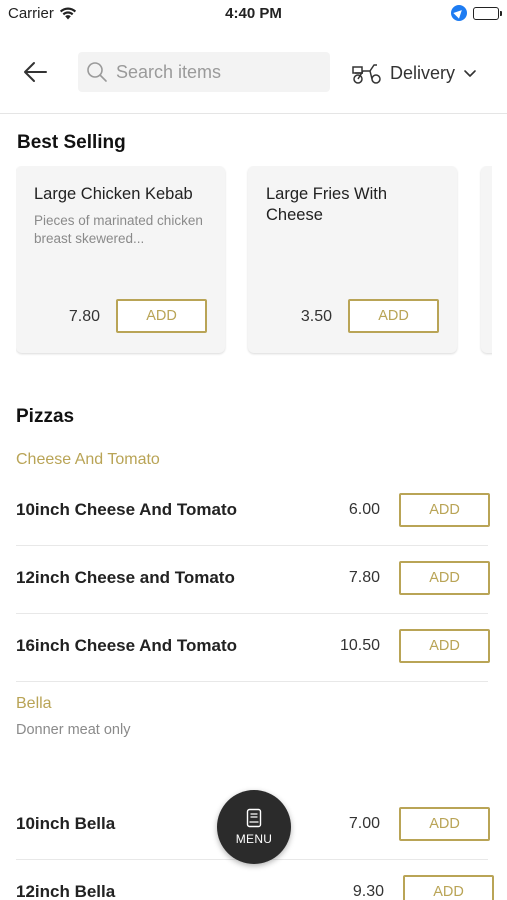 This screenshot has width=507, height=900. What do you see at coordinates (352, 259) in the screenshot?
I see `best-selling-card: Large Fries With Cheese 3.50 ADD` at bounding box center [352, 259].